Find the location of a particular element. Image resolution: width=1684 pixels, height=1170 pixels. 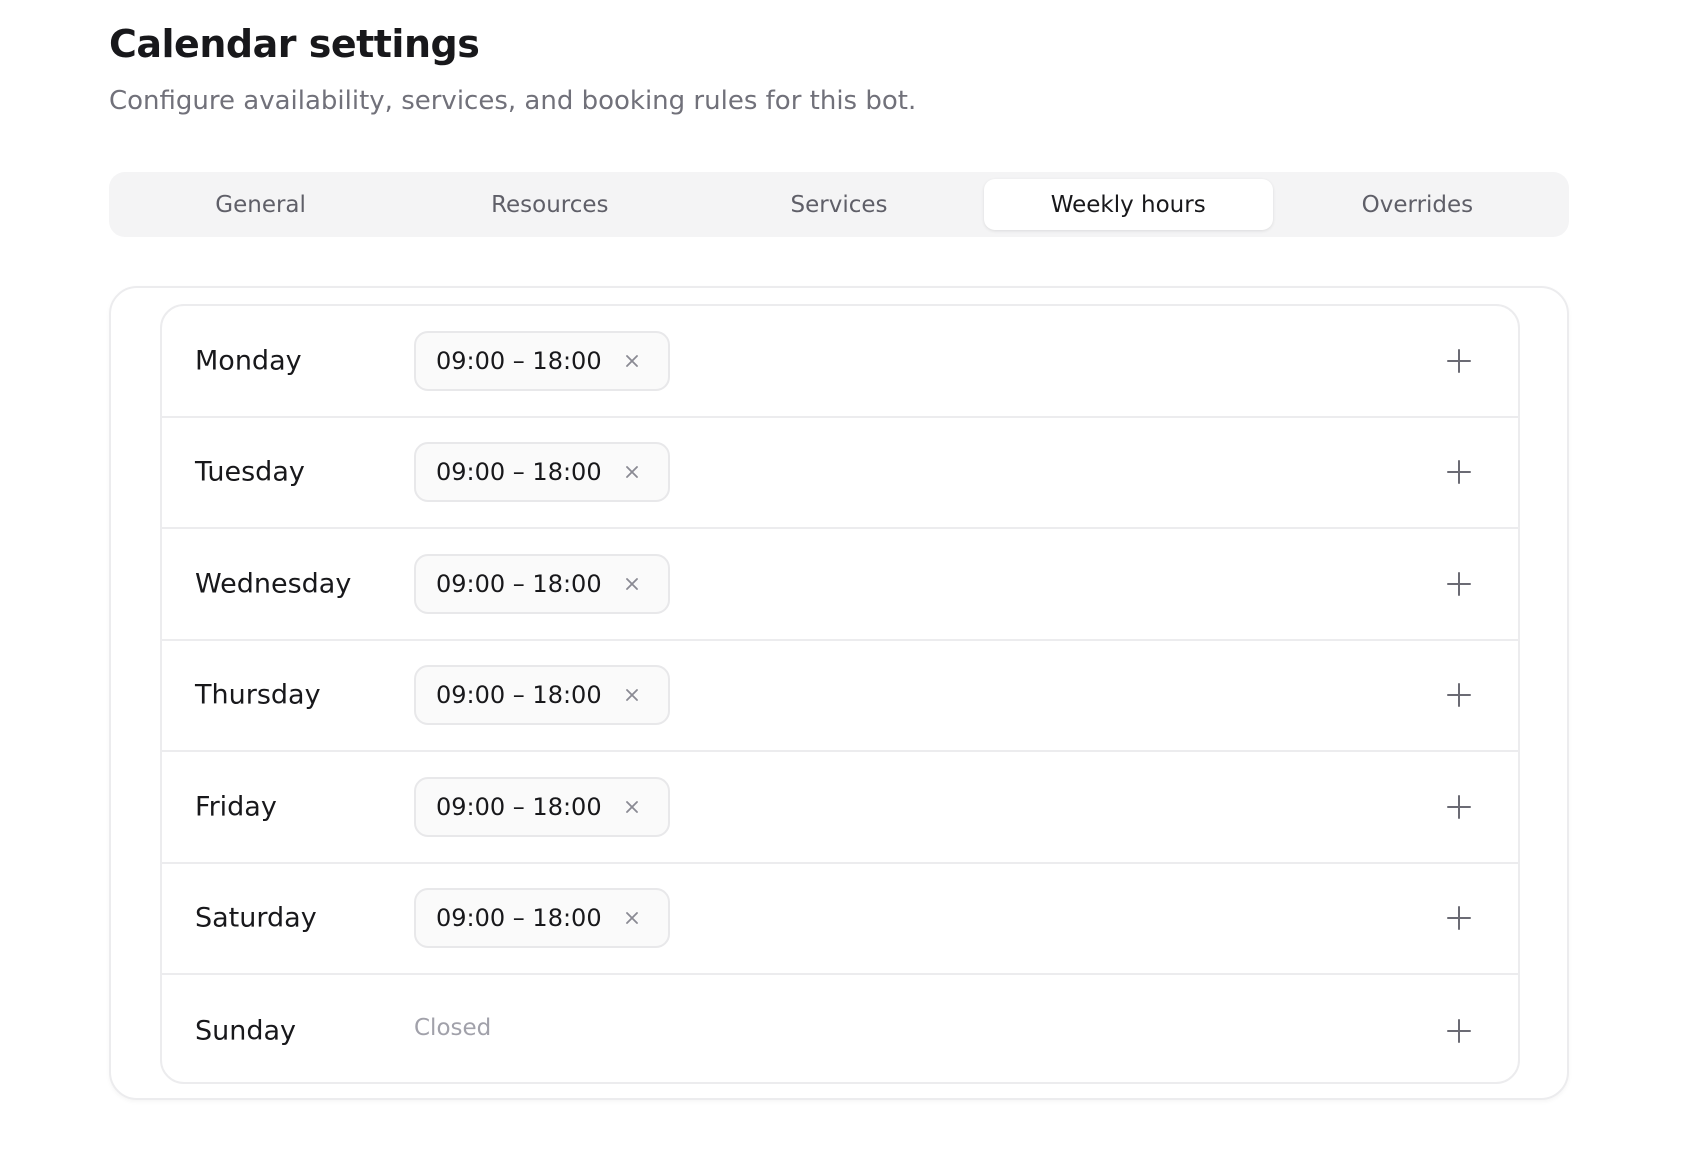

closed-label: Closed is located at coordinates (453, 1027).